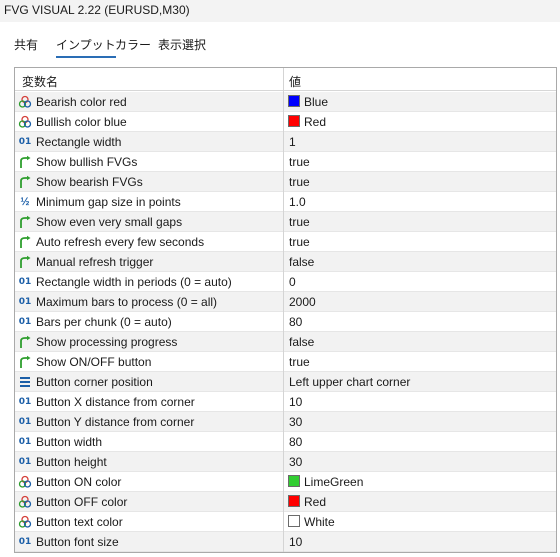 The height and width of the screenshot is (557, 560). Describe the element at coordinates (107, 342) in the screenshot. I see `parameter-name: Show processing progress` at that location.